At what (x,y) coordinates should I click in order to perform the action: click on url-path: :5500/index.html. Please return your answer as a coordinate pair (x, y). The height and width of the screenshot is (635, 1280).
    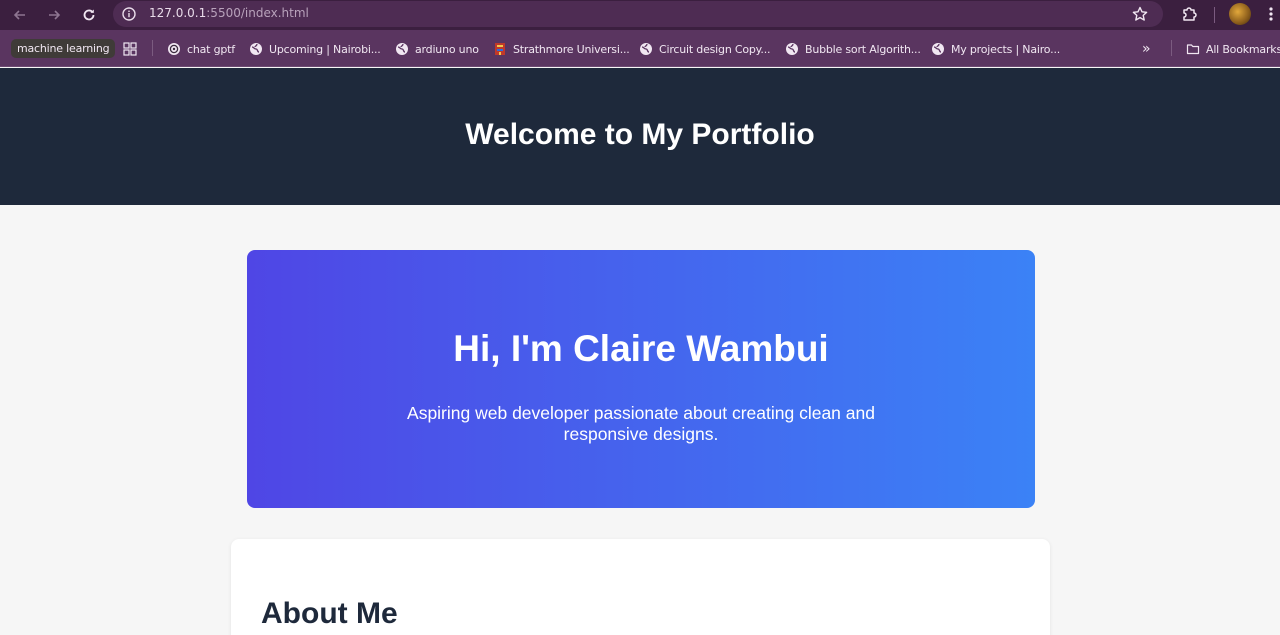
    Looking at the image, I should click on (257, 13).